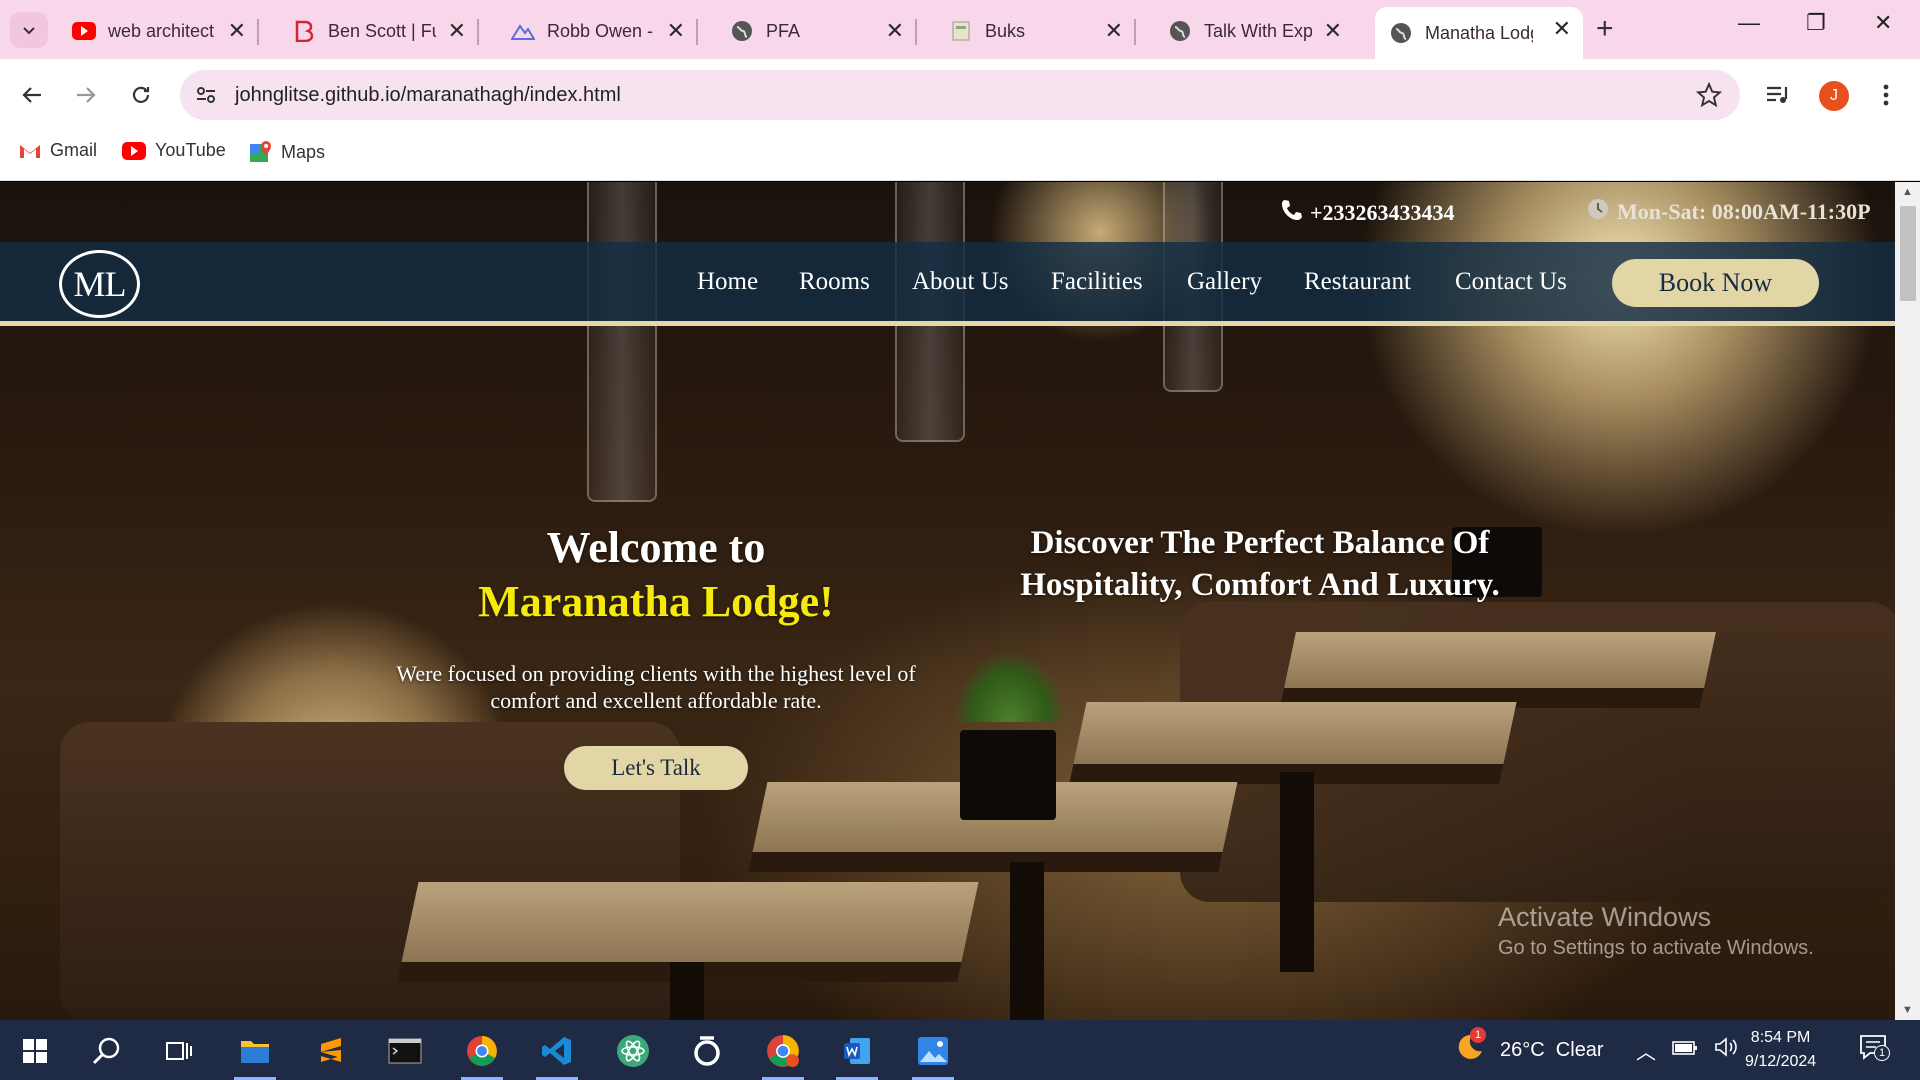 The width and height of the screenshot is (1920, 1080). Describe the element at coordinates (834, 282) in the screenshot. I see `nav-rooms: Rooms` at that location.